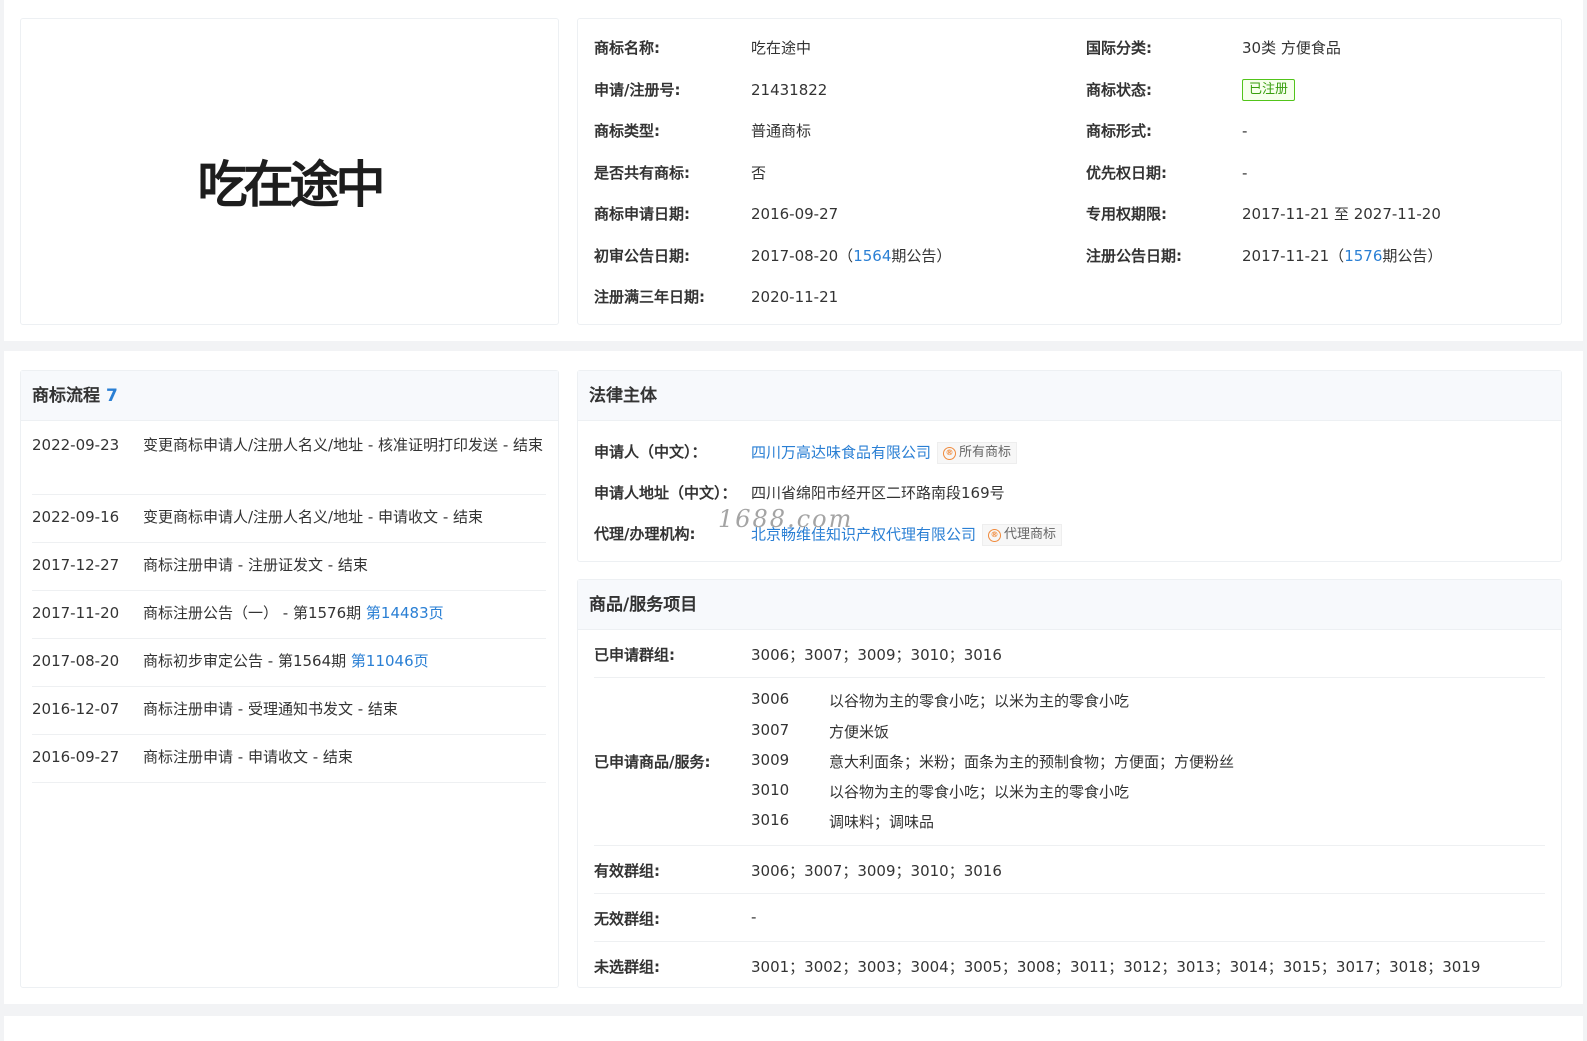 The width and height of the screenshot is (1587, 1041). I want to click on prelim-issue-link: 1564, so click(872, 256).